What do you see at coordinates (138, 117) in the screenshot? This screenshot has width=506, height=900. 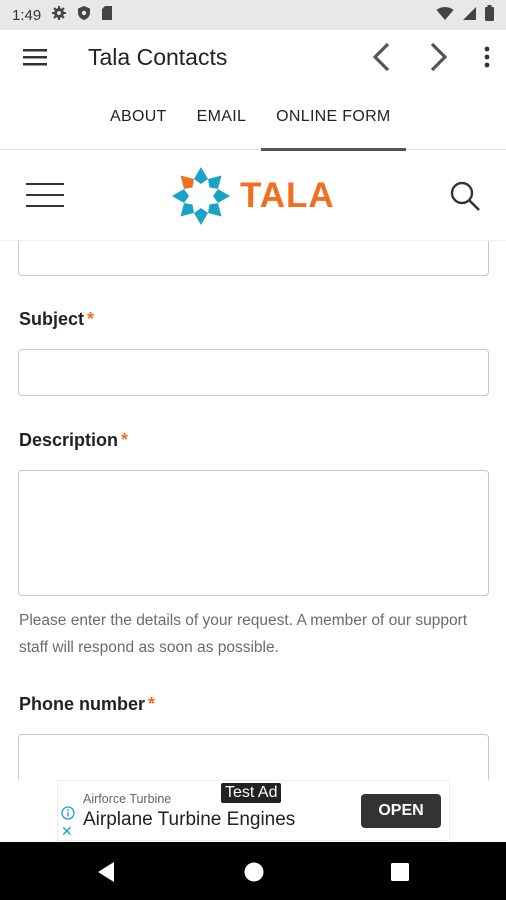 I see `tab-about: ABOUT` at bounding box center [138, 117].